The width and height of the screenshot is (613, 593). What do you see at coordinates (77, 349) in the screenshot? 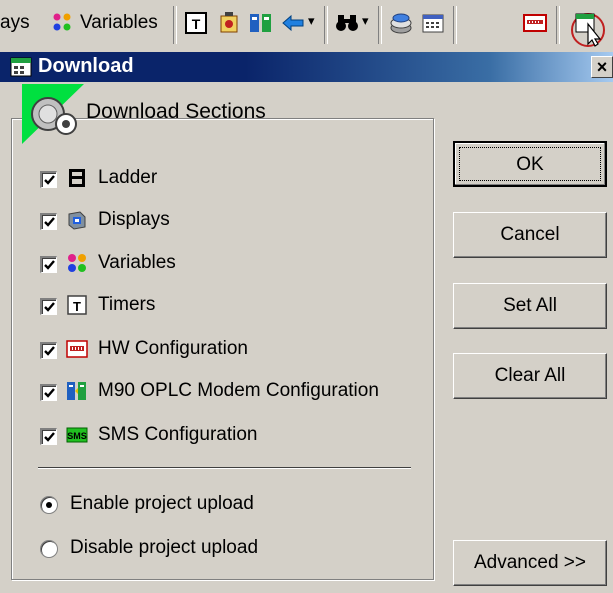
I see `hw-configuration-icon` at bounding box center [77, 349].